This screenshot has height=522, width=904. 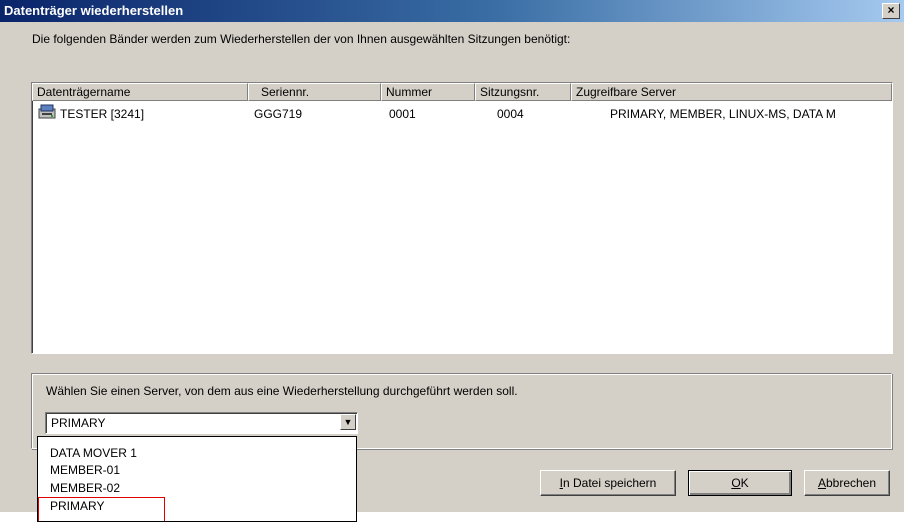 What do you see at coordinates (608, 483) in the screenshot?
I see `save-to-file-button: In Datei speichern` at bounding box center [608, 483].